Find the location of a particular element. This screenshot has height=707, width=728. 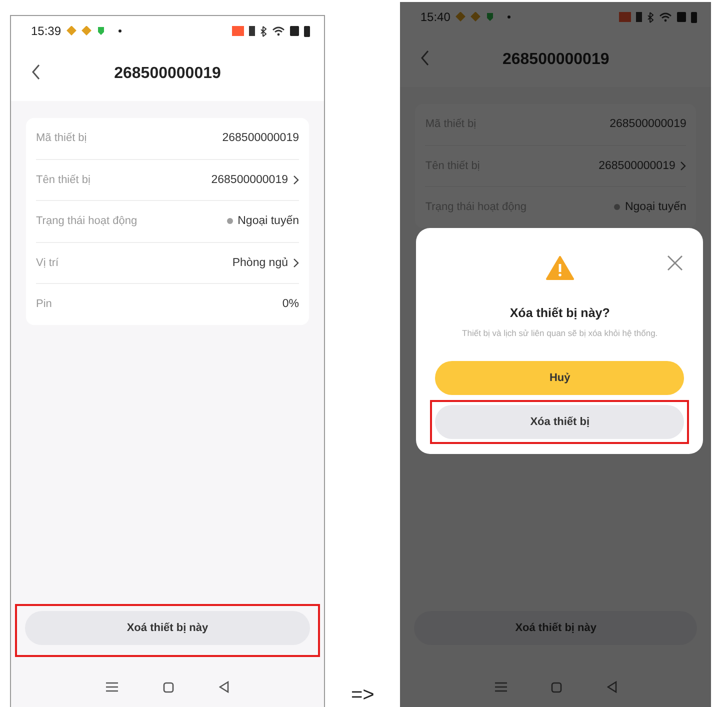

status-time: 15:39 is located at coordinates (46, 31).